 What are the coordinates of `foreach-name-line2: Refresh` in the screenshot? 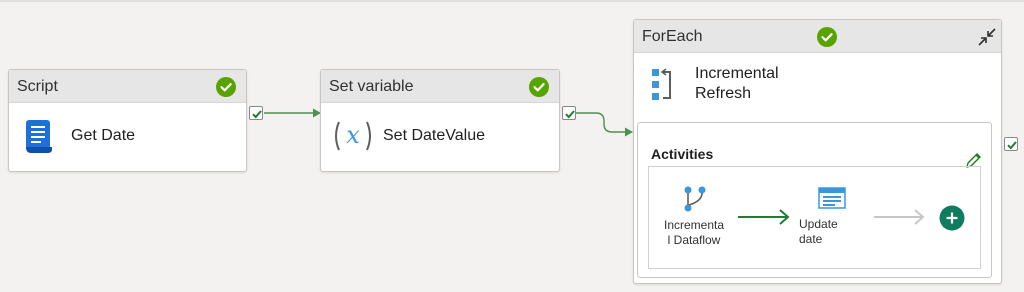 It's located at (723, 93).